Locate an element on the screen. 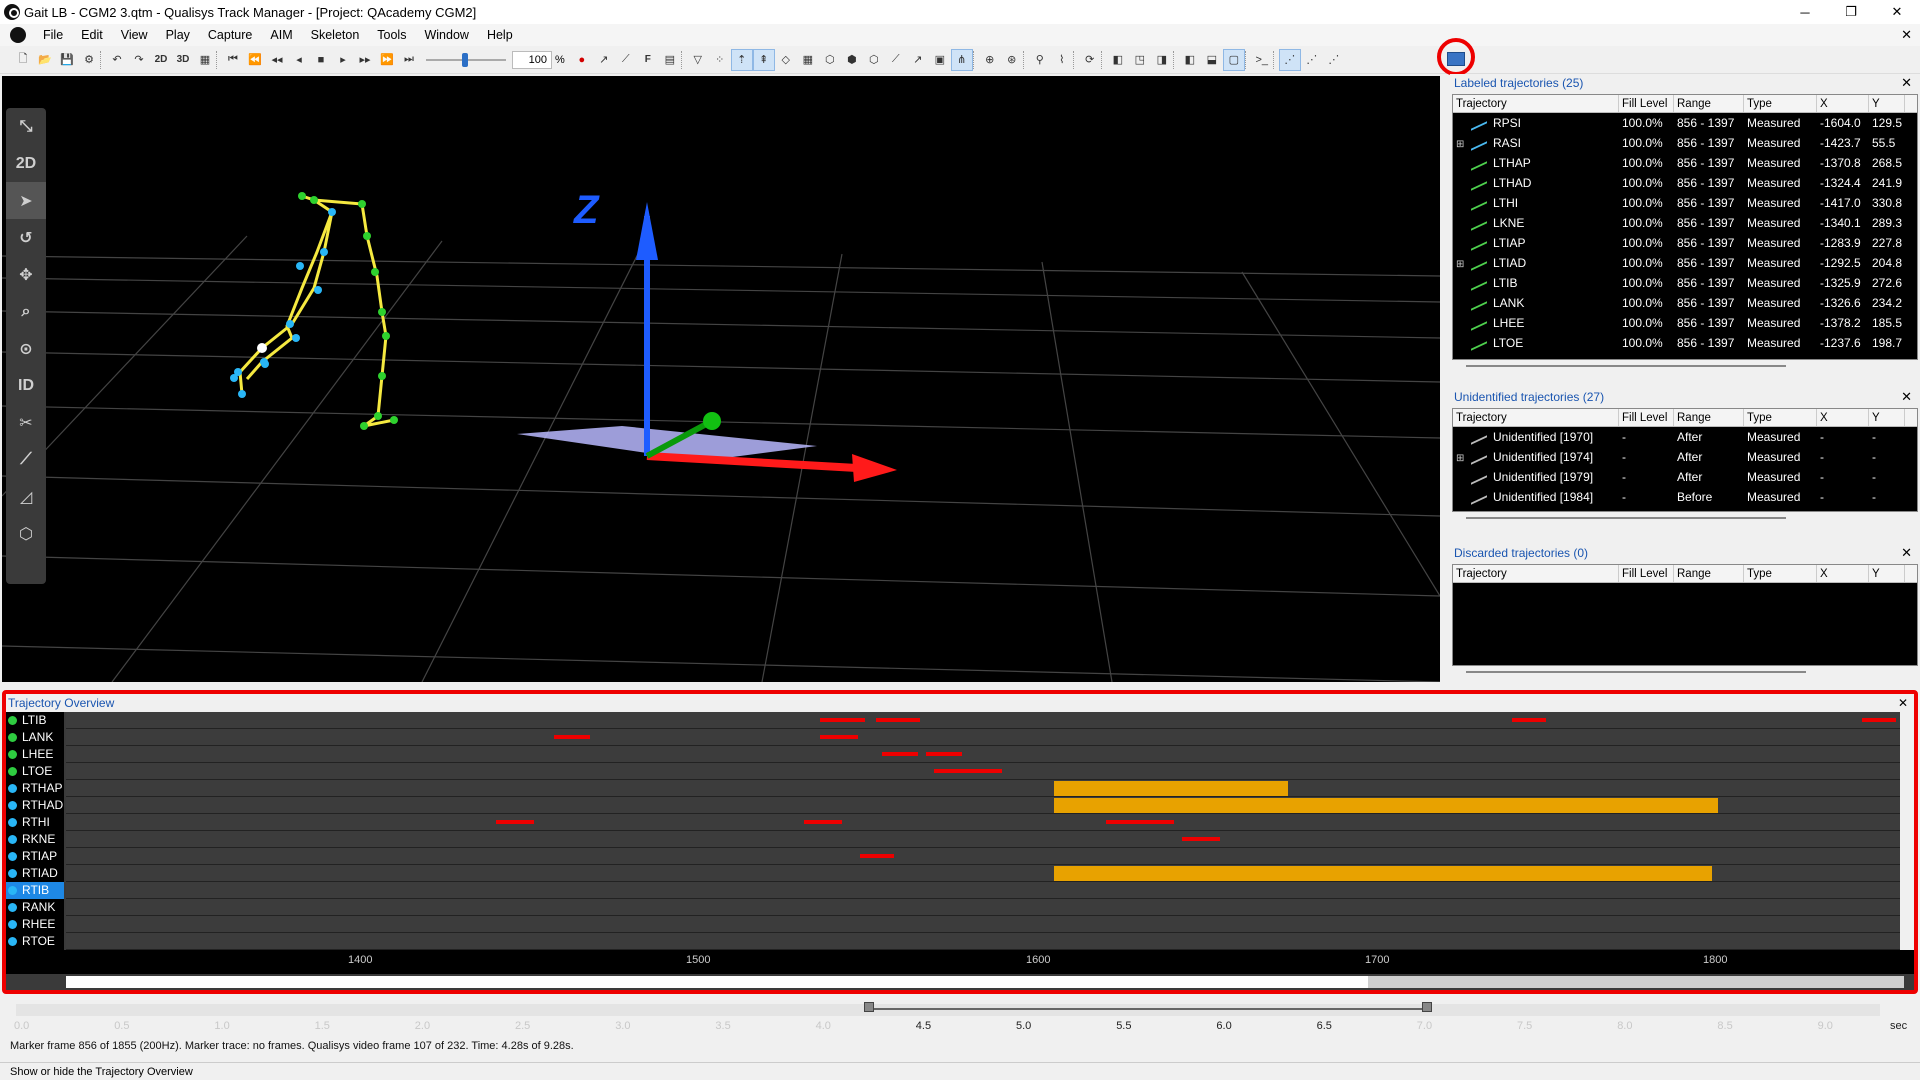 The height and width of the screenshot is (1080, 1920). menu-capture: Capture is located at coordinates (230, 35).